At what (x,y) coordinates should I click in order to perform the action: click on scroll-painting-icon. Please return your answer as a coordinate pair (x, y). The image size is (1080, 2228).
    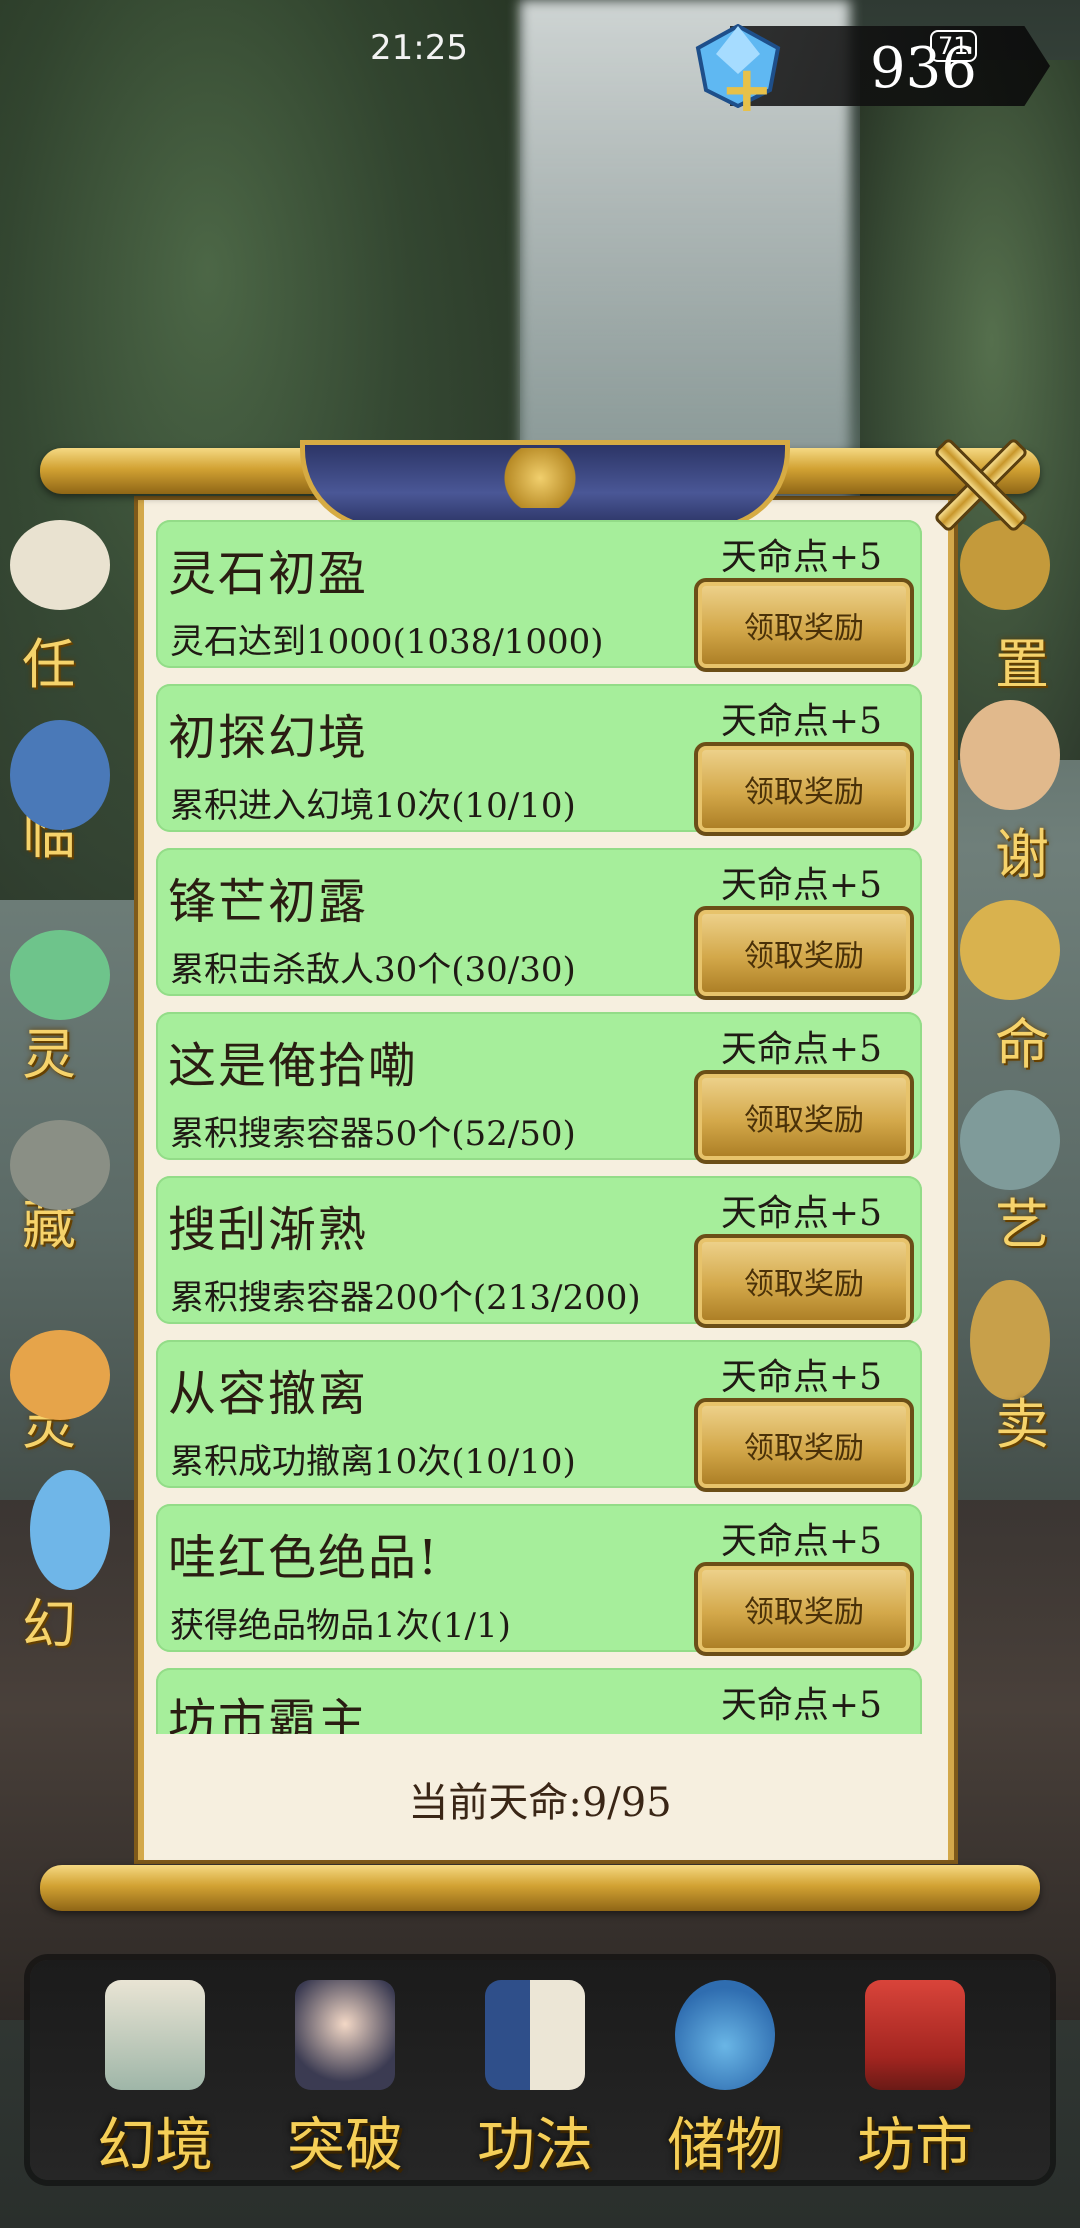
    Looking at the image, I should click on (155, 2035).